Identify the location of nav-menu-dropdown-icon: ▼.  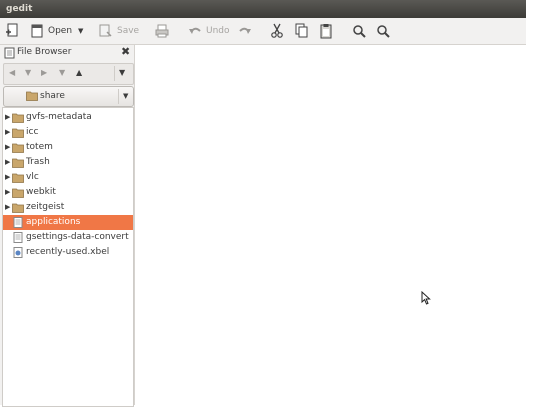
(122, 72).